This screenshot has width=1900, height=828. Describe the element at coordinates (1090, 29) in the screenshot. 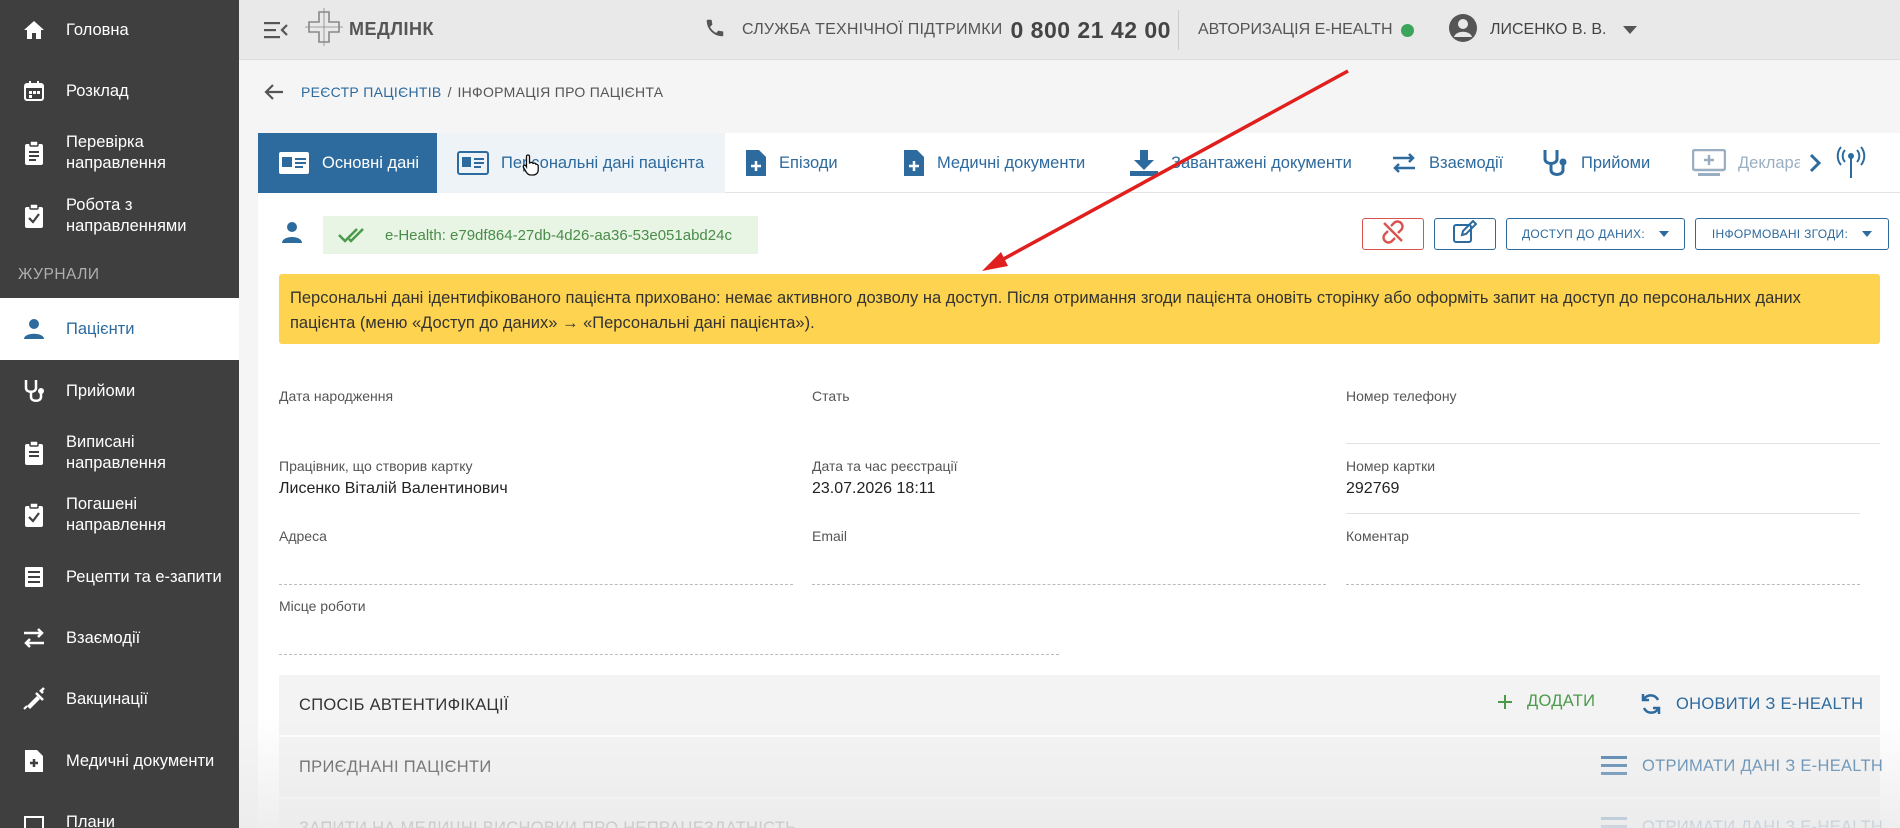

I see `support-phone: 0 800 21 42 00` at that location.